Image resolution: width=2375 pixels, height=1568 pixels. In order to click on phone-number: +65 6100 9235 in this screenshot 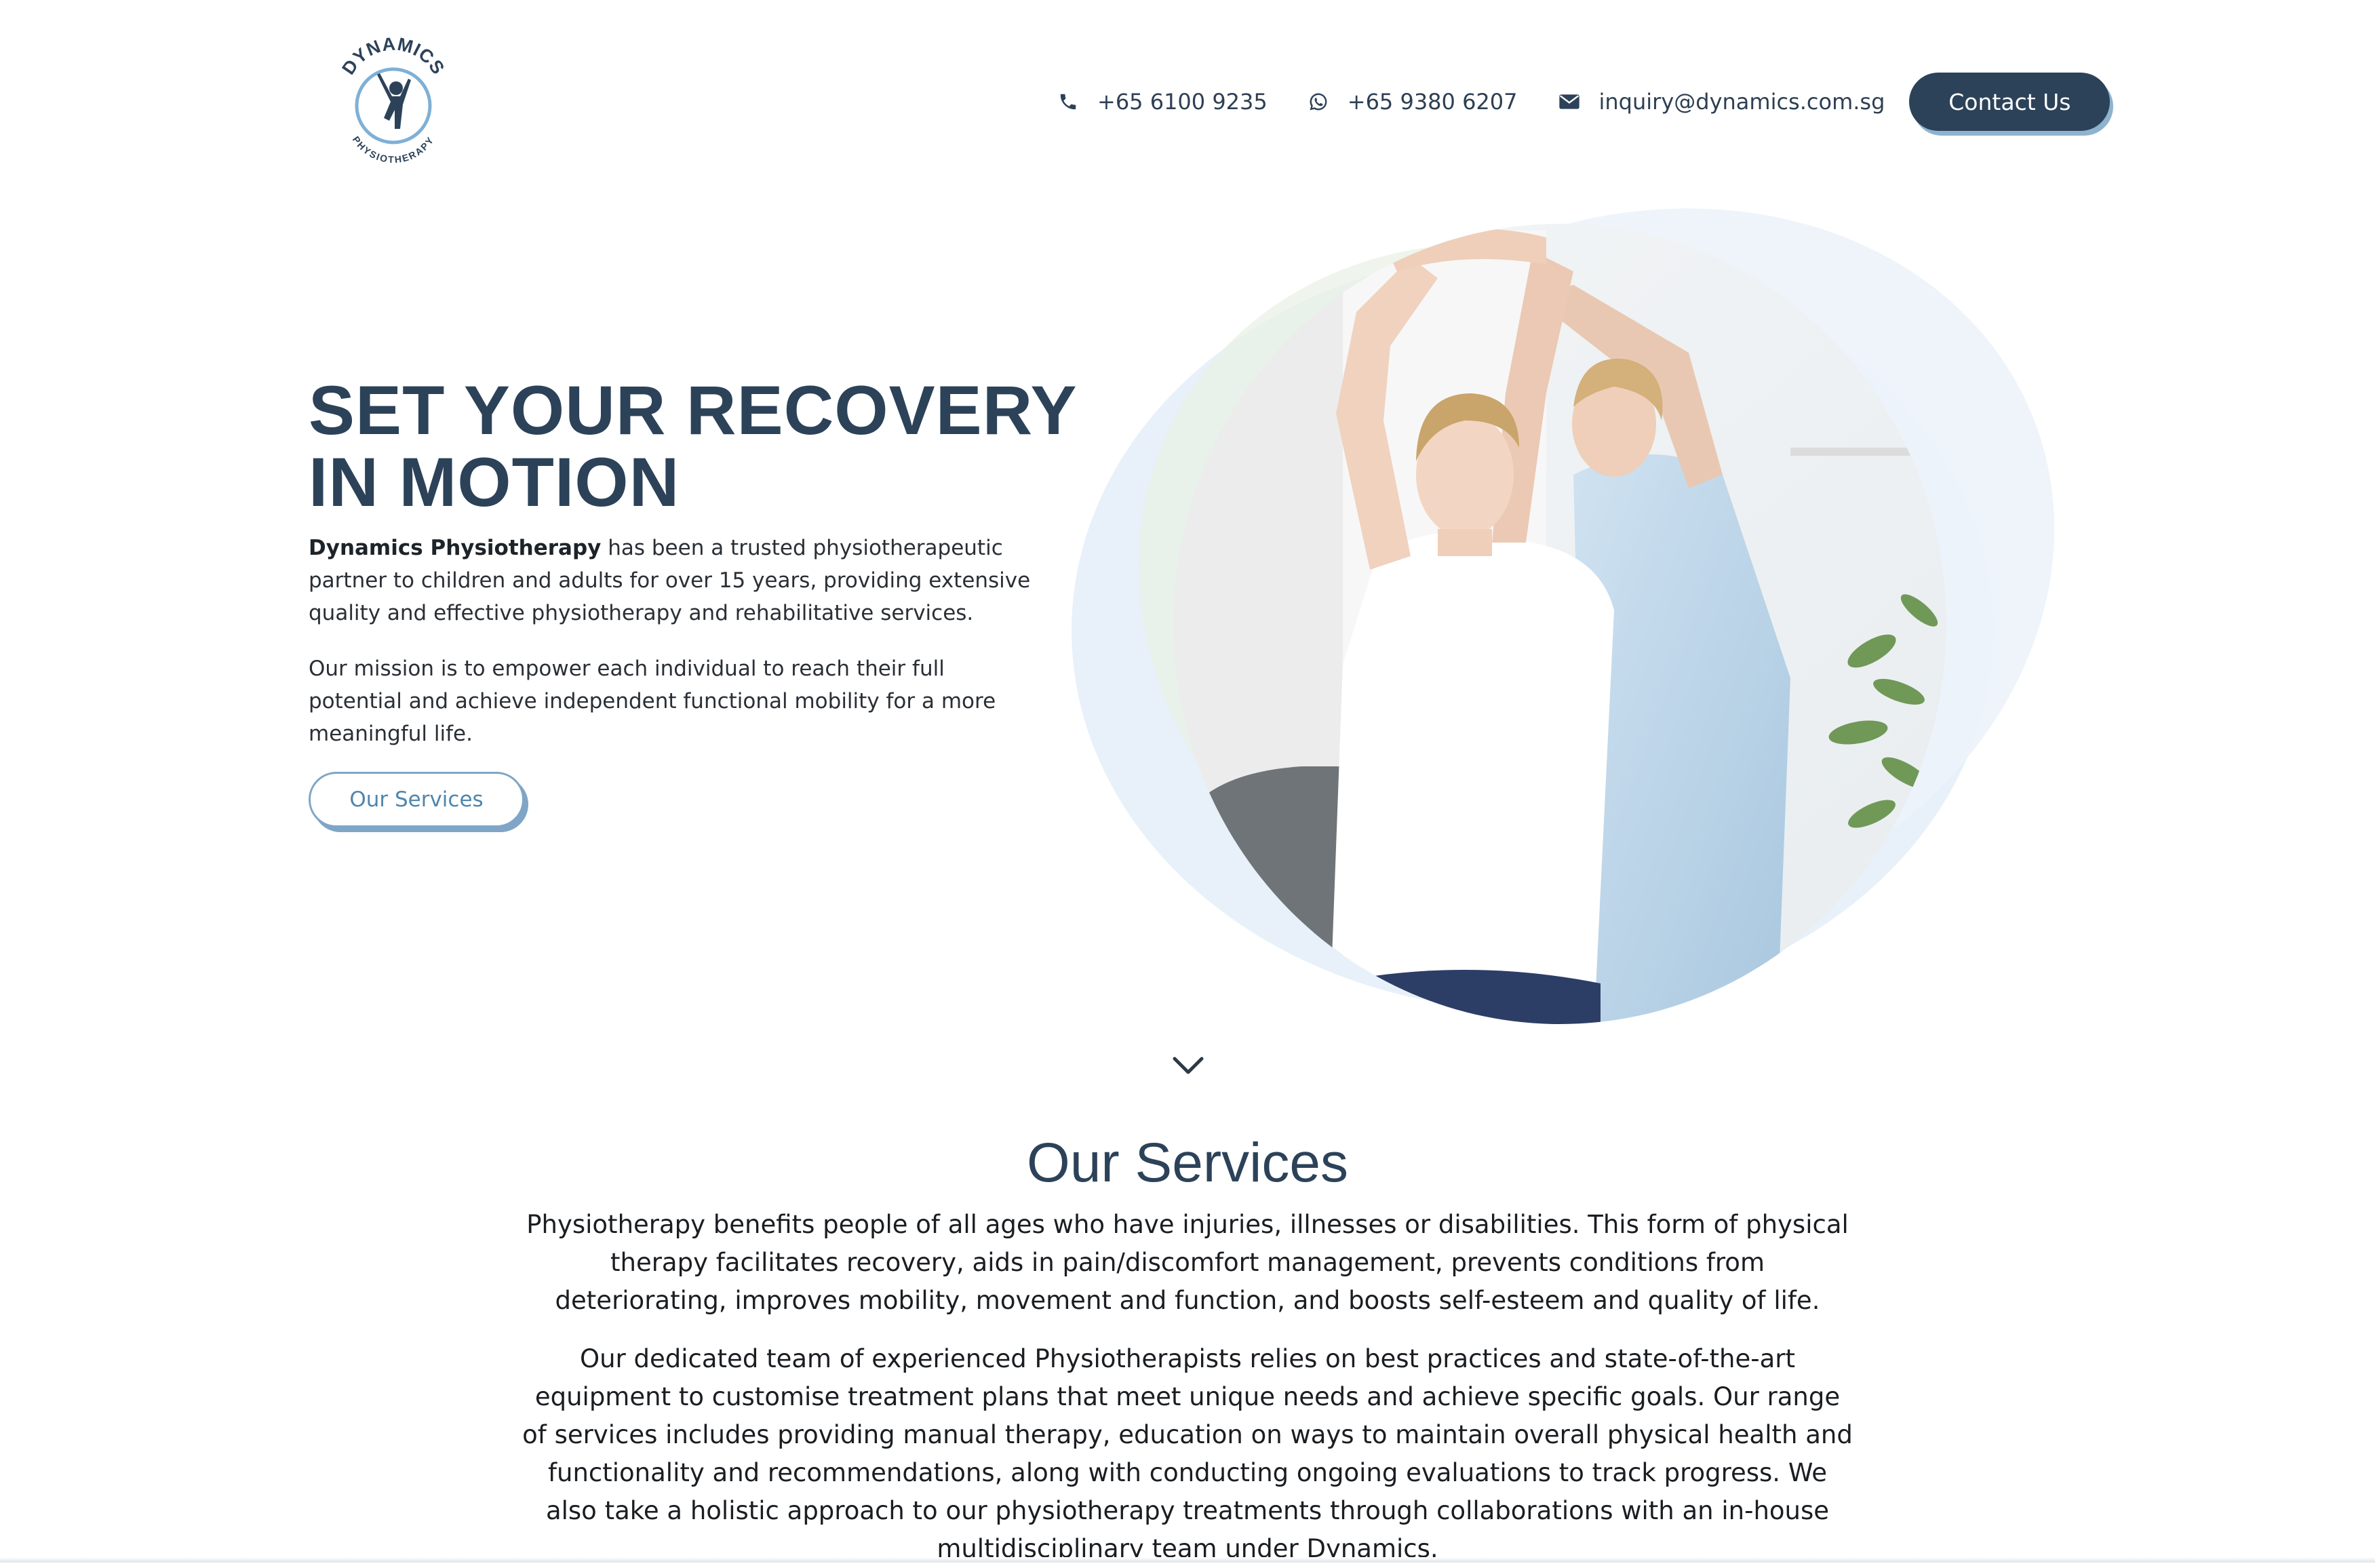, I will do `click(1182, 102)`.